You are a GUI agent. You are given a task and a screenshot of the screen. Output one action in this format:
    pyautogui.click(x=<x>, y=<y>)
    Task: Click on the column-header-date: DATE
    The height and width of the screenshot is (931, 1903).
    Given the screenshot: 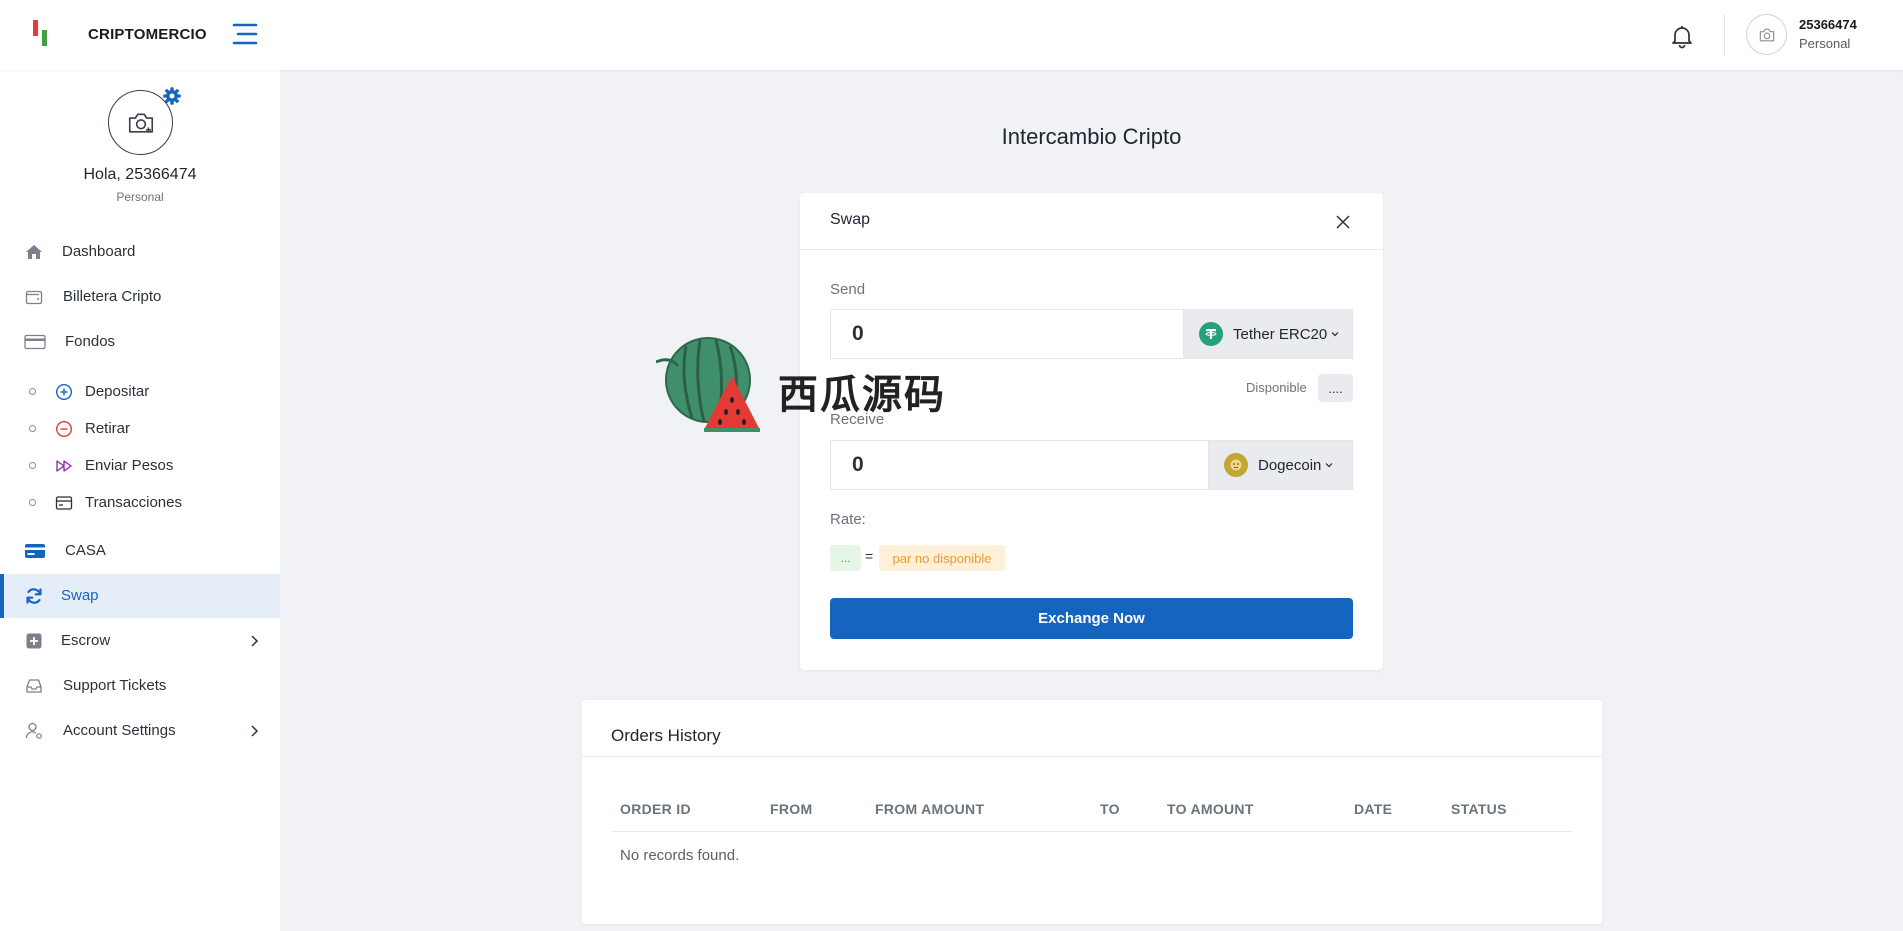 What is the action you would take?
    pyautogui.click(x=1373, y=809)
    